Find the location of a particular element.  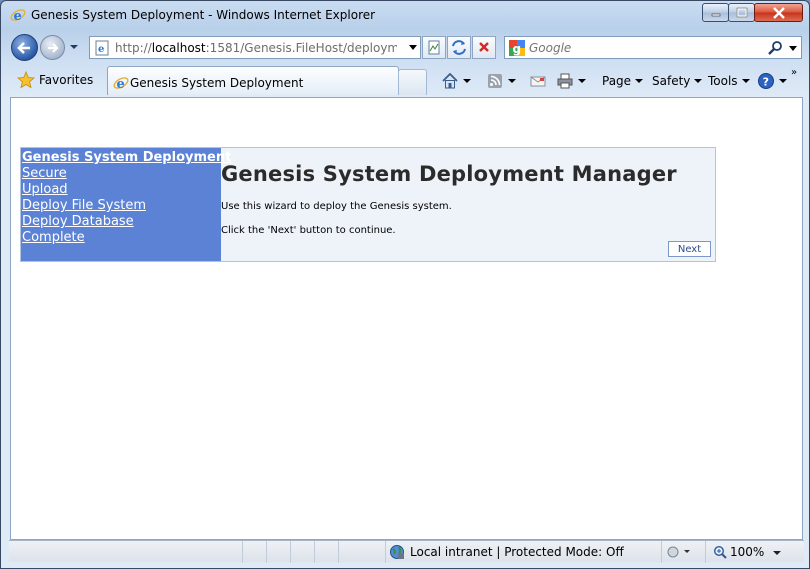

step-link-genesis-system-deployment: Genesis System Deployment is located at coordinates (126, 158).